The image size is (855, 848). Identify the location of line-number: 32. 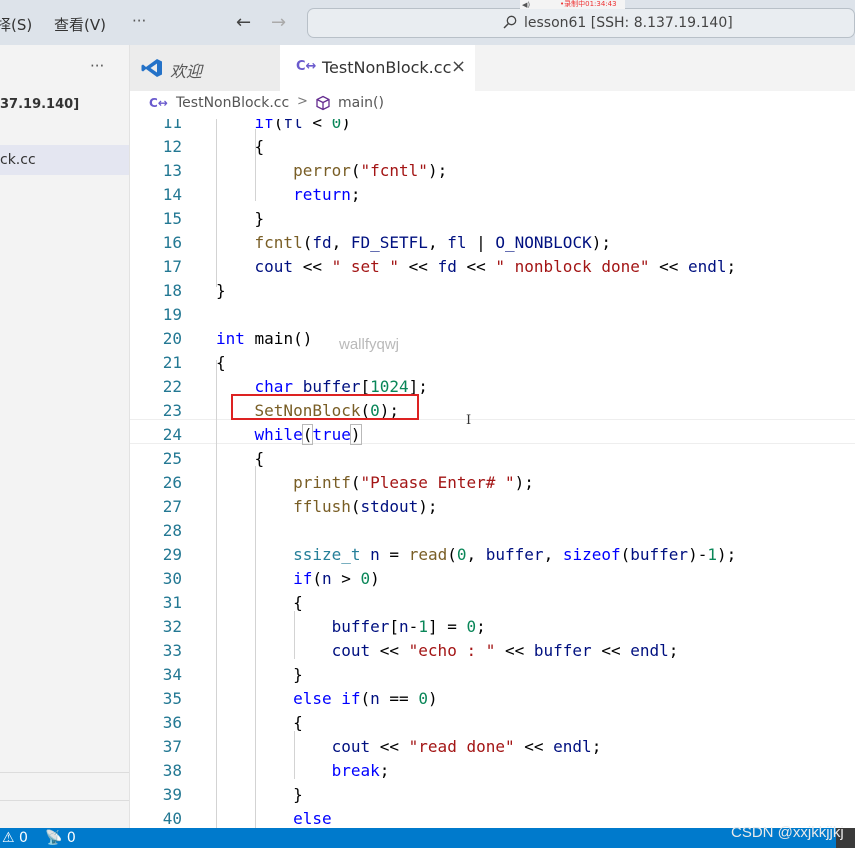
(172, 626).